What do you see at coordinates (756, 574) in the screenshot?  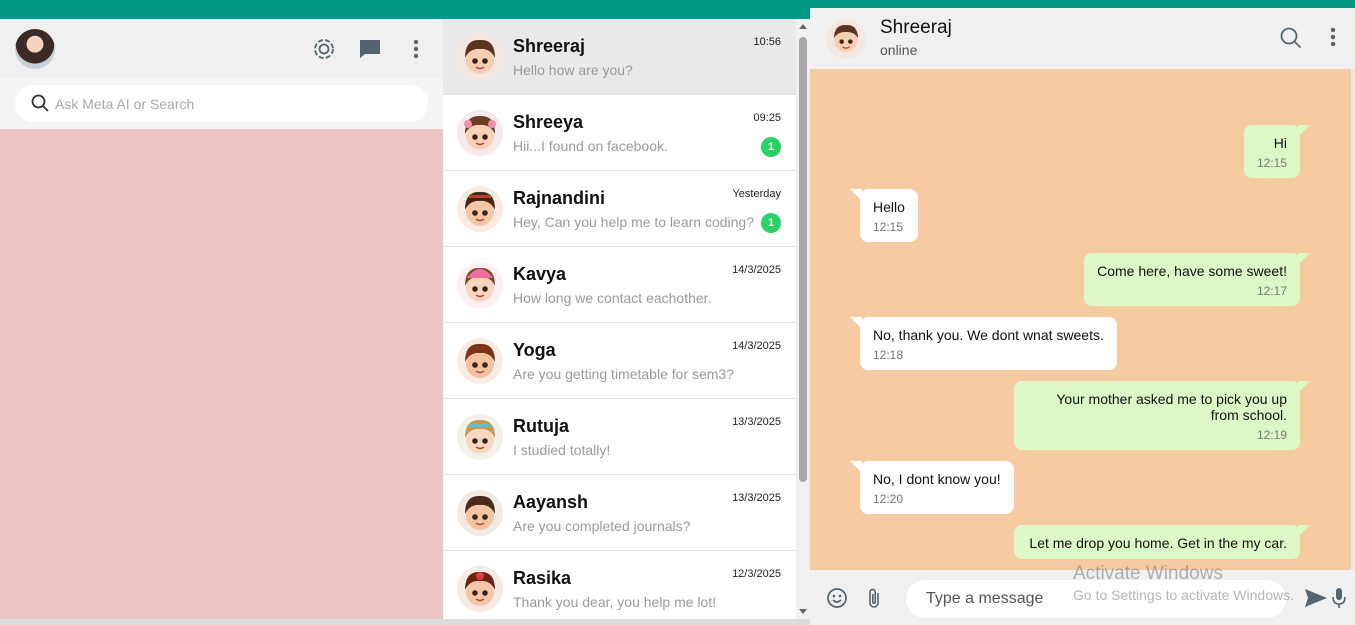 I see `chat-time: 12/3/2025` at bounding box center [756, 574].